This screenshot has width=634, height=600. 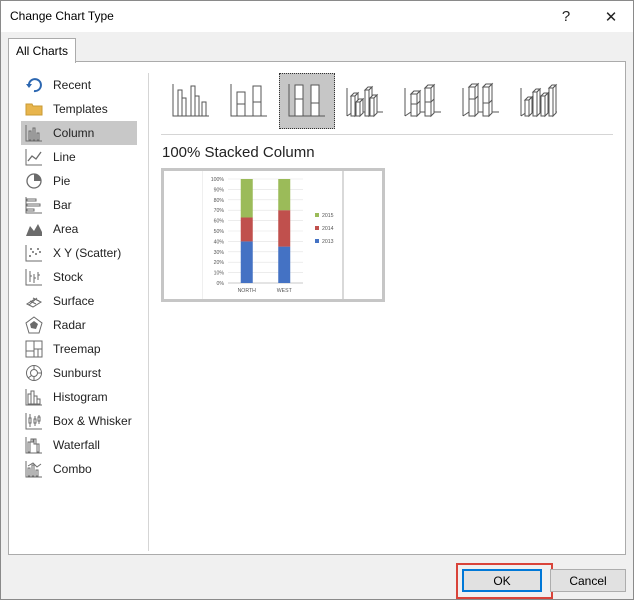 I want to click on dialog-footer: OK Cancel, so click(x=317, y=577).